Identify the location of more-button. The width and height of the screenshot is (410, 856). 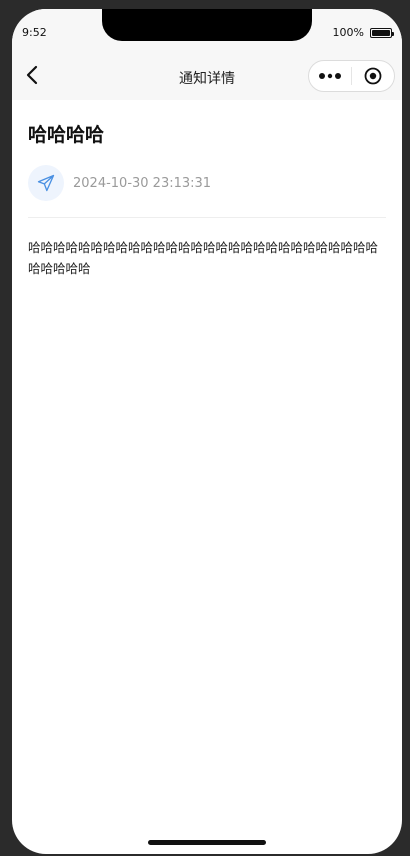
(330, 76).